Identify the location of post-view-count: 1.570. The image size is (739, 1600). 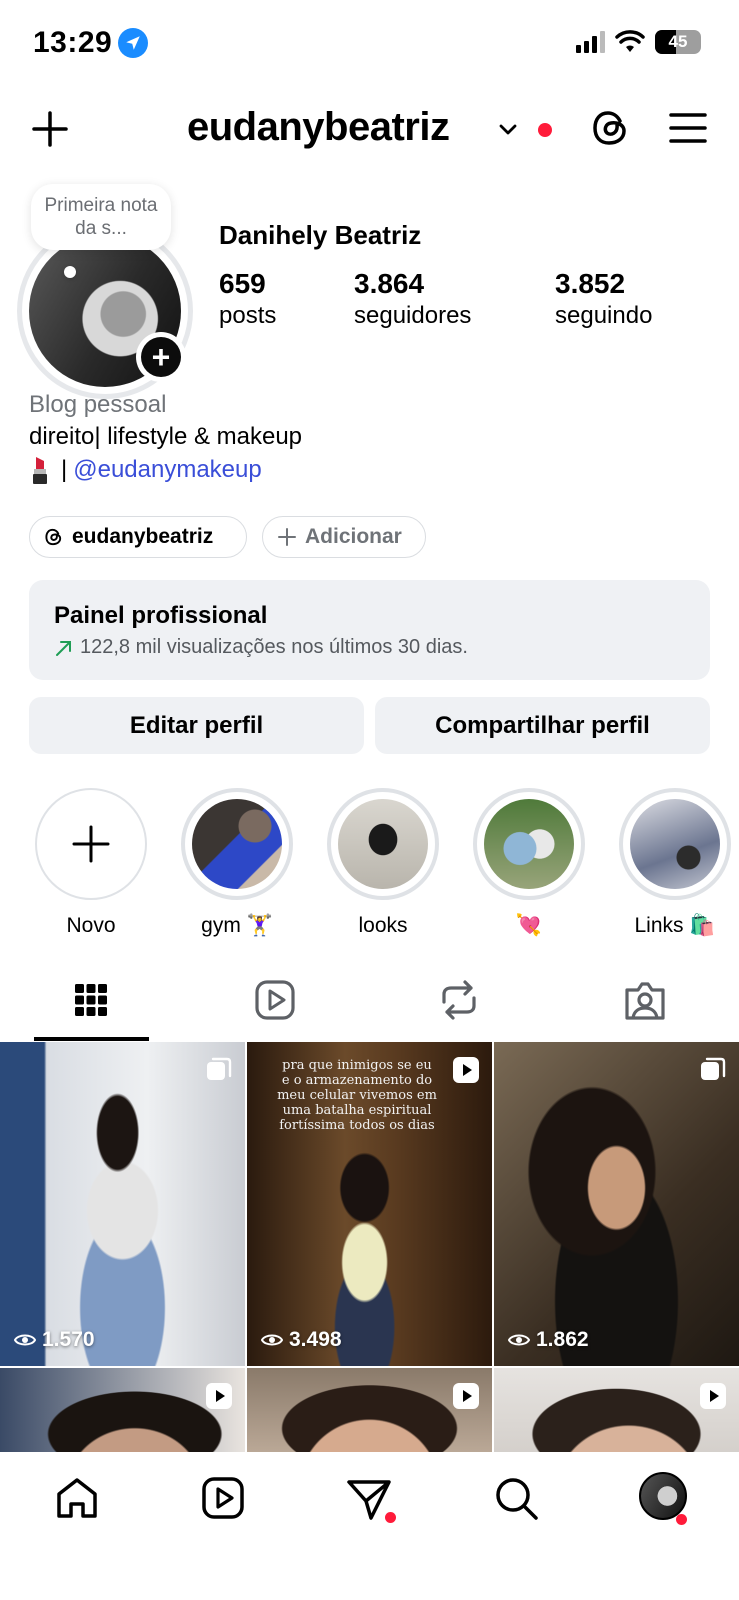
(68, 1339).